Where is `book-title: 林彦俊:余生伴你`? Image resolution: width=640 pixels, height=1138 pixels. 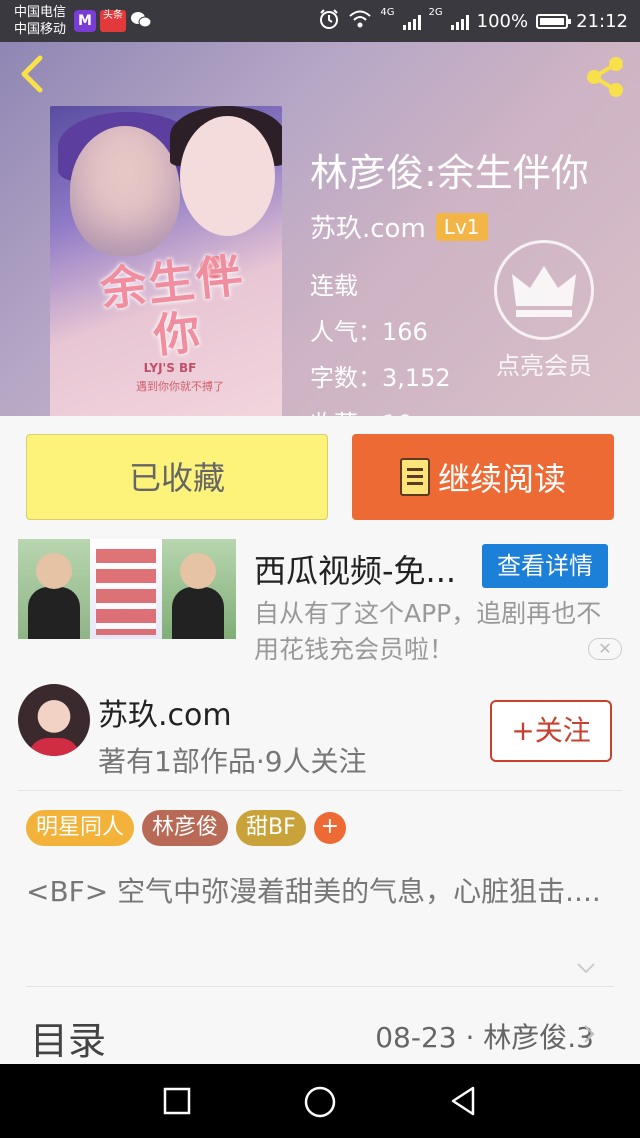 book-title: 林彦俊:余生伴你 is located at coordinates (449, 173).